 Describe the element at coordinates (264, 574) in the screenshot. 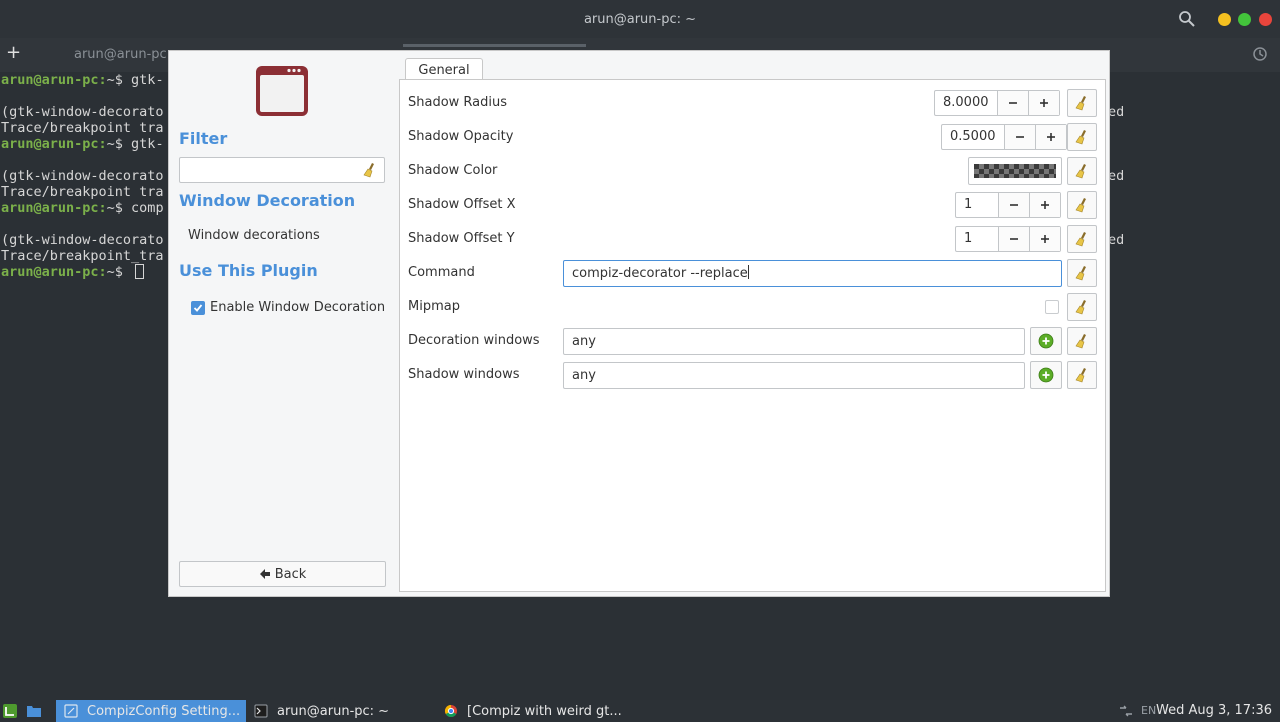

I see `arrow-left-icon` at that location.